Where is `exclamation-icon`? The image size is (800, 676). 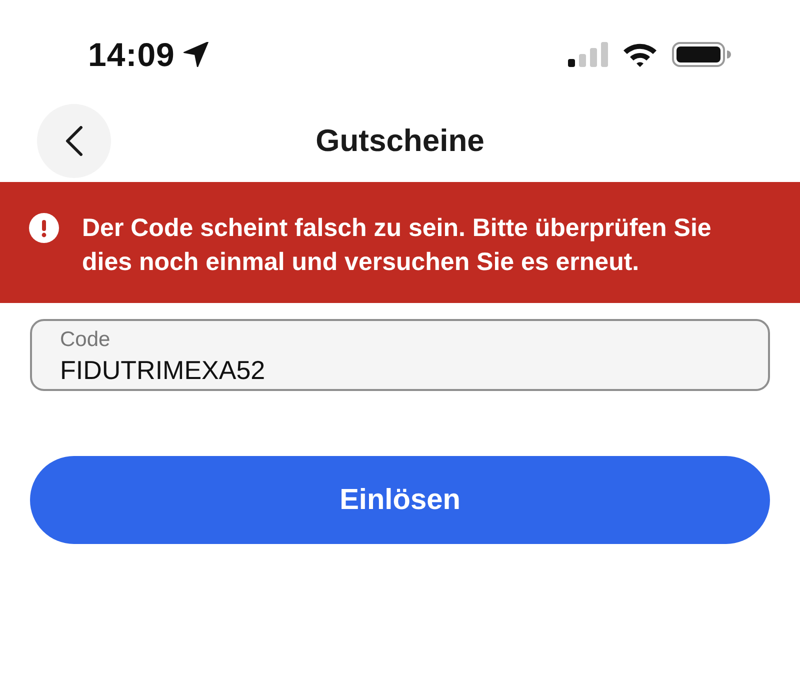 exclamation-icon is located at coordinates (44, 228).